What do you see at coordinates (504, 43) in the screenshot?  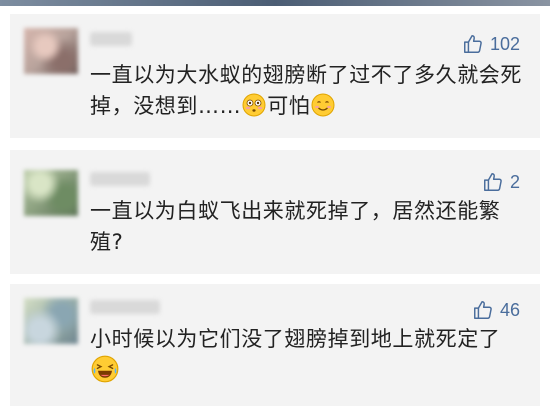 I see `like-count: 102` at bounding box center [504, 43].